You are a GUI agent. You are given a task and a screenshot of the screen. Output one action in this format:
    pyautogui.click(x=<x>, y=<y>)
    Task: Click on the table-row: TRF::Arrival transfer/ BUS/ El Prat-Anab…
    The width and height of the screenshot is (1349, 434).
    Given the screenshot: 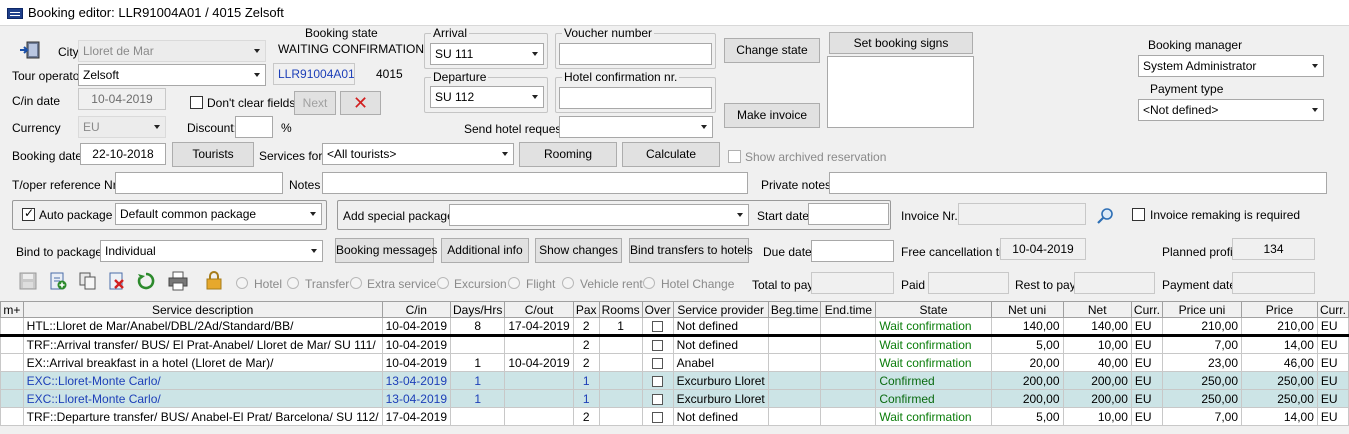 What is the action you would take?
    pyautogui.click(x=674, y=344)
    